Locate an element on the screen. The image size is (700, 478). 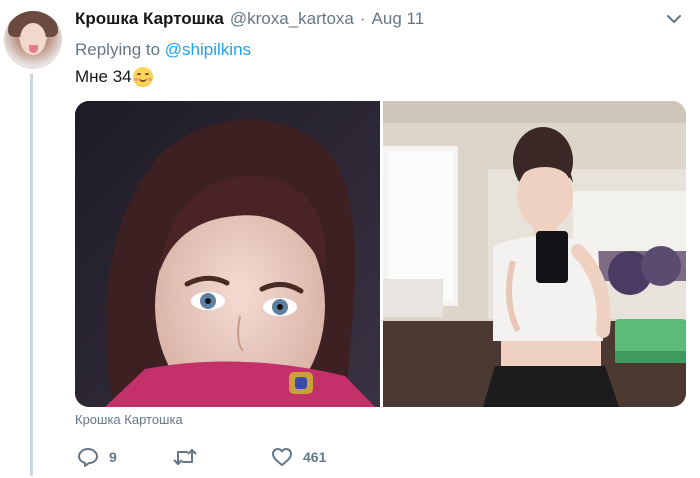
retweet-button is located at coordinates (190, 457).